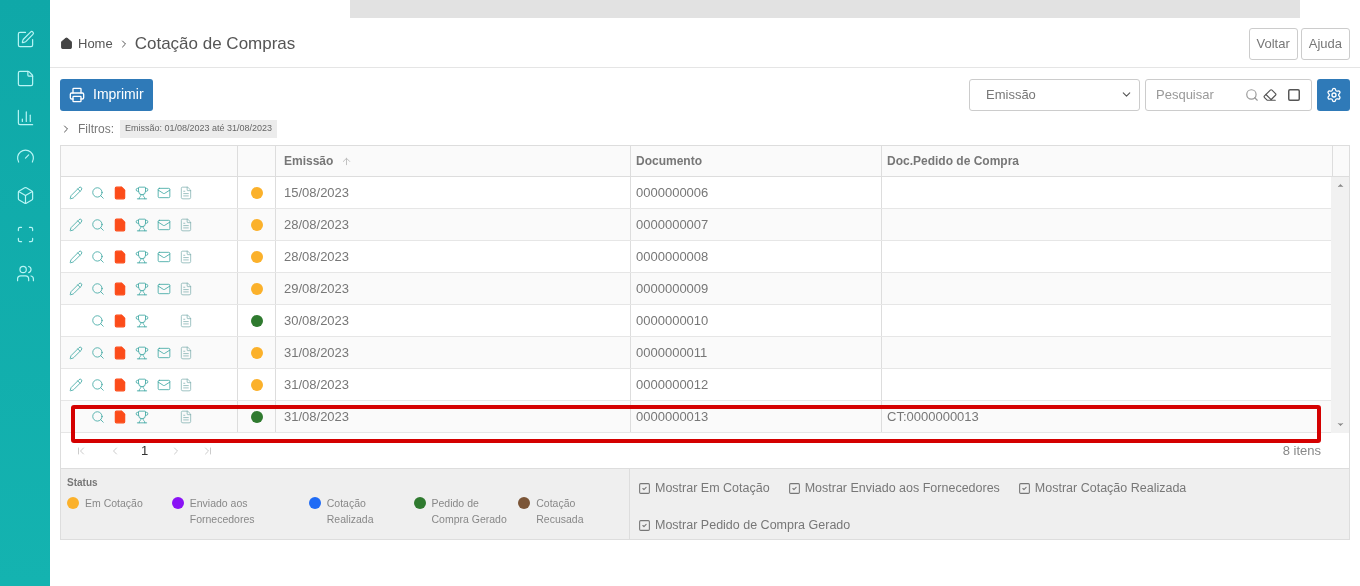  Describe the element at coordinates (317, 320) in the screenshot. I see `date-cell-text: 30/08/2023` at that location.